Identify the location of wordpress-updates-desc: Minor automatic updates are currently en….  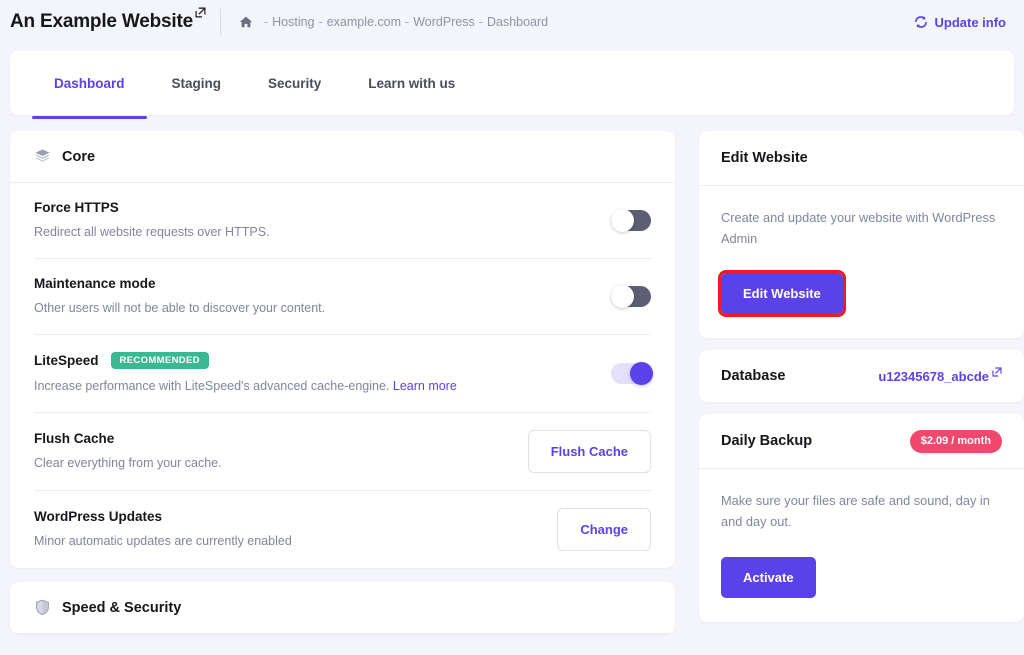
(163, 541).